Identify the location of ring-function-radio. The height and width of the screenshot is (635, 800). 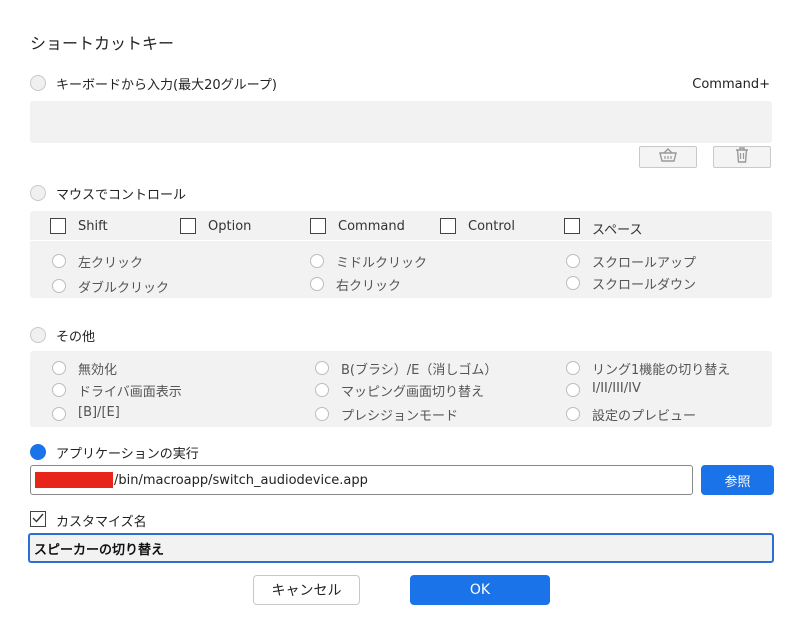
(573, 368).